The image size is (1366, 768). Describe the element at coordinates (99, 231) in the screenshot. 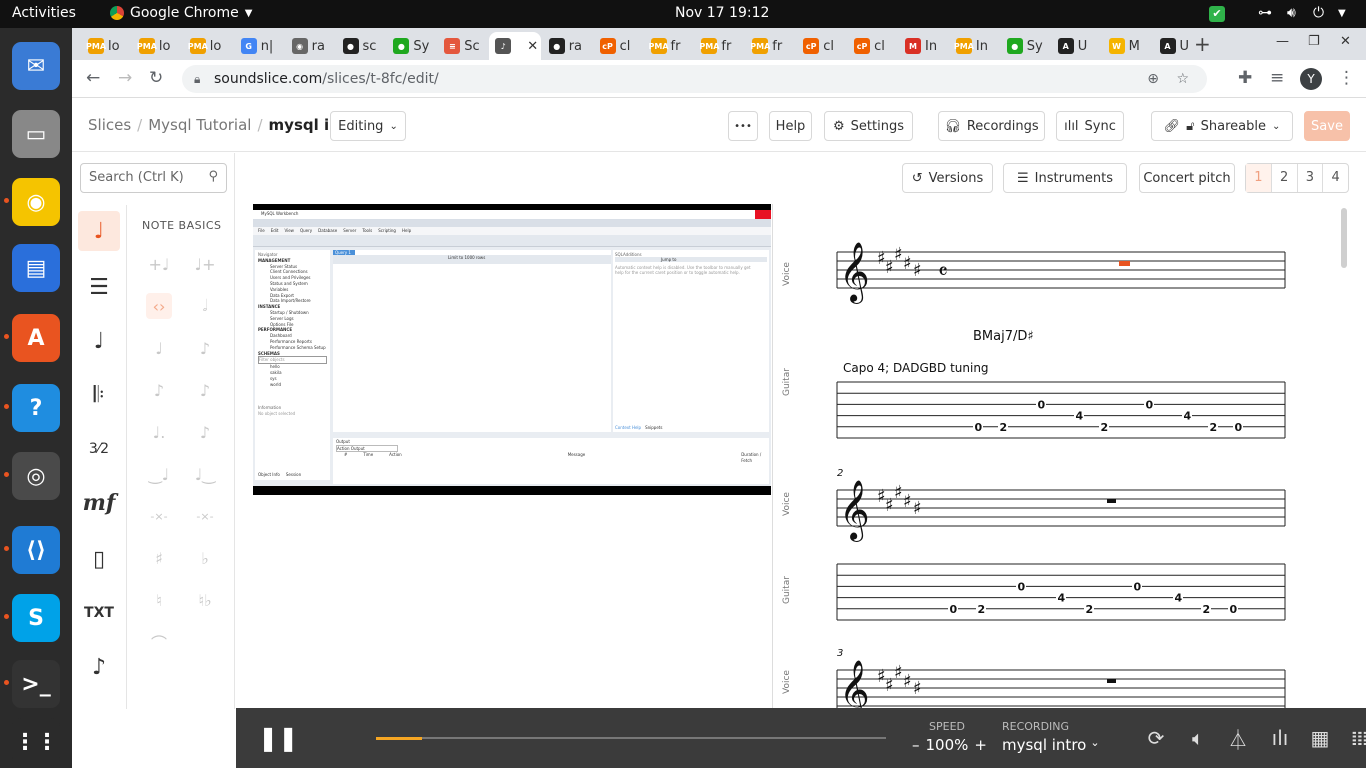

I see `note-basics-icon: ♩` at that location.